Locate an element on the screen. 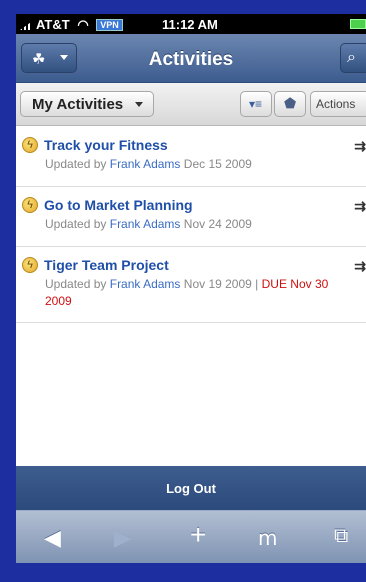 This screenshot has width=366, height=582. forward-icon: ▶ is located at coordinates (122, 537).